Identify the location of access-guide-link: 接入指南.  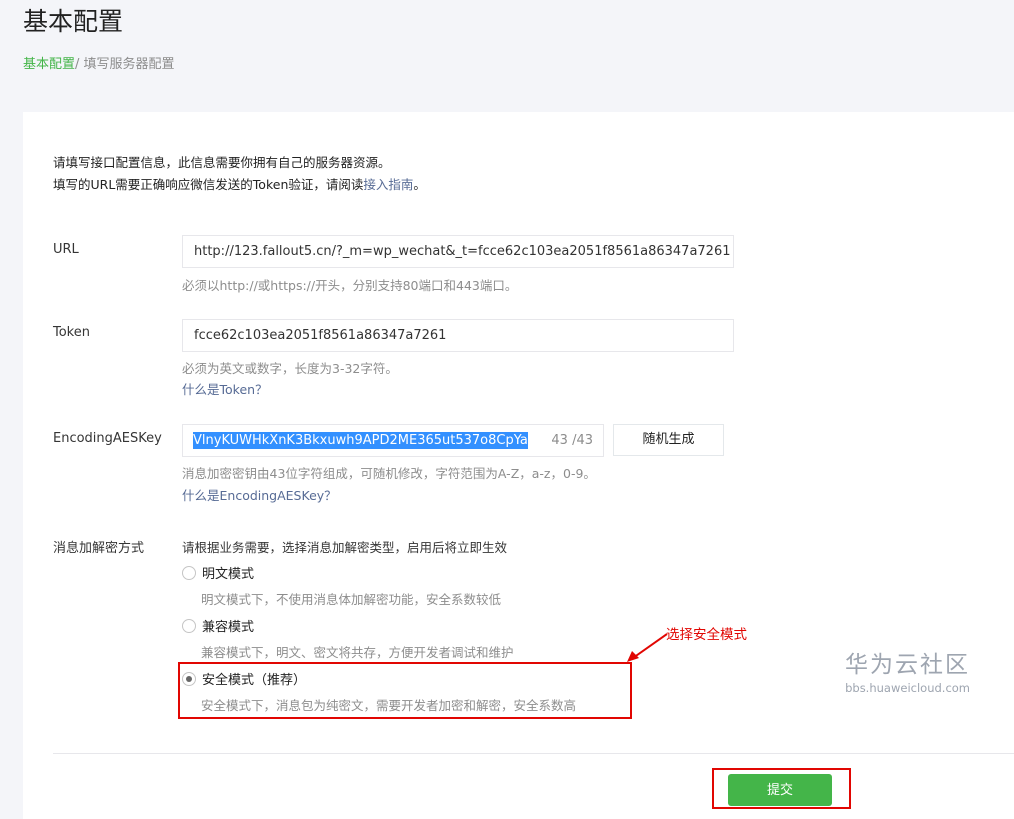
(388, 184).